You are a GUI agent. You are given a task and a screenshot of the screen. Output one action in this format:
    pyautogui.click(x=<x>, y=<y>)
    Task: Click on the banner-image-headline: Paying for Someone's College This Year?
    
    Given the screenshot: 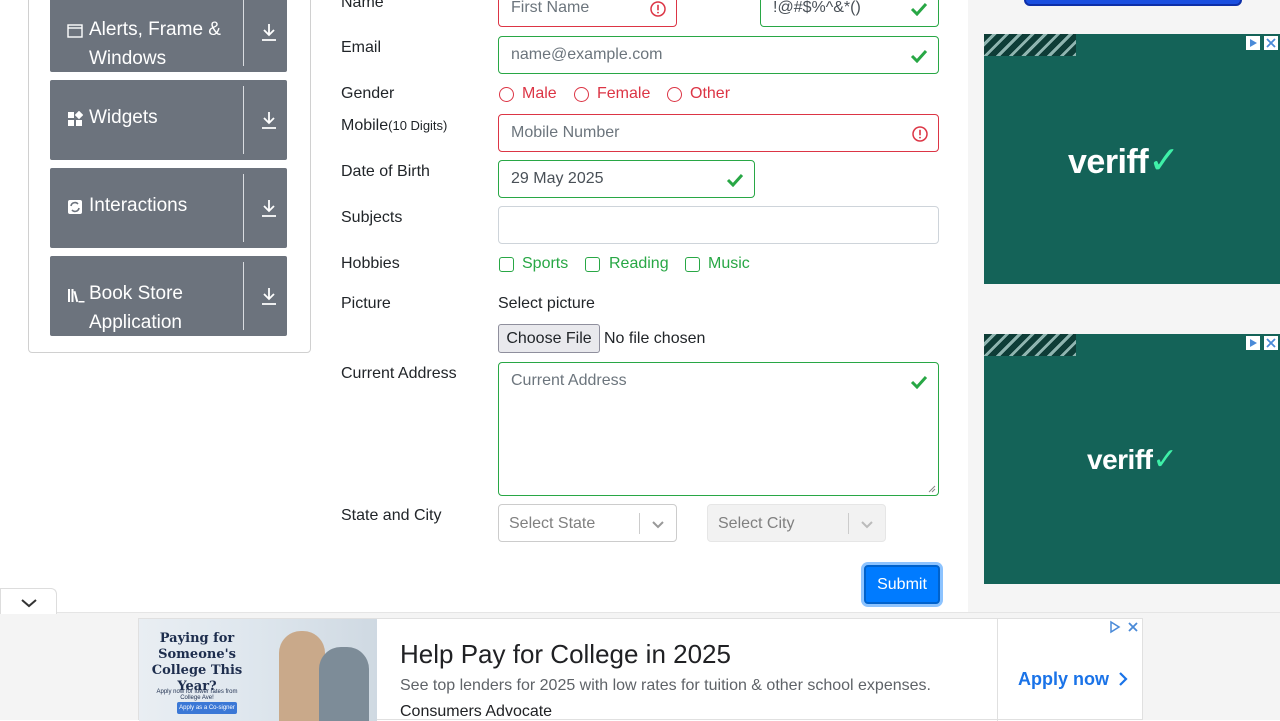 What is the action you would take?
    pyautogui.click(x=197, y=662)
    